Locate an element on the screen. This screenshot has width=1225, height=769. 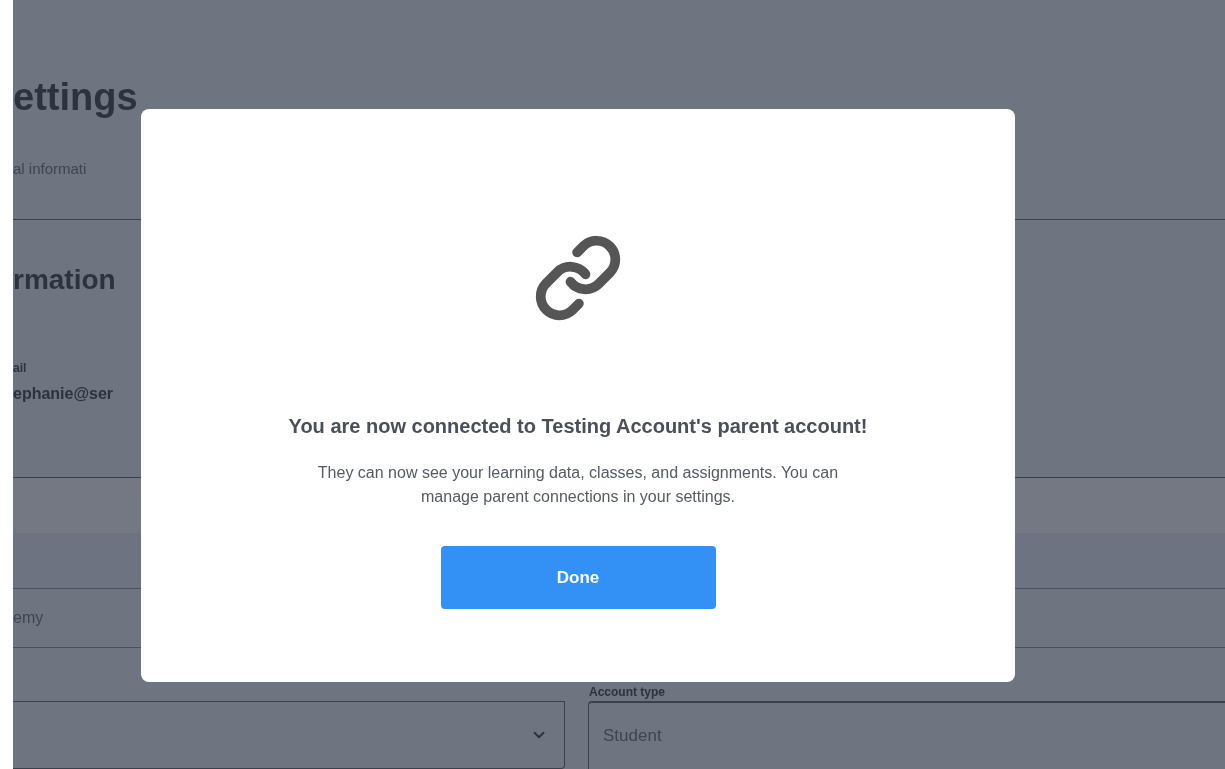
section-heading: rmation is located at coordinates (64, 280).